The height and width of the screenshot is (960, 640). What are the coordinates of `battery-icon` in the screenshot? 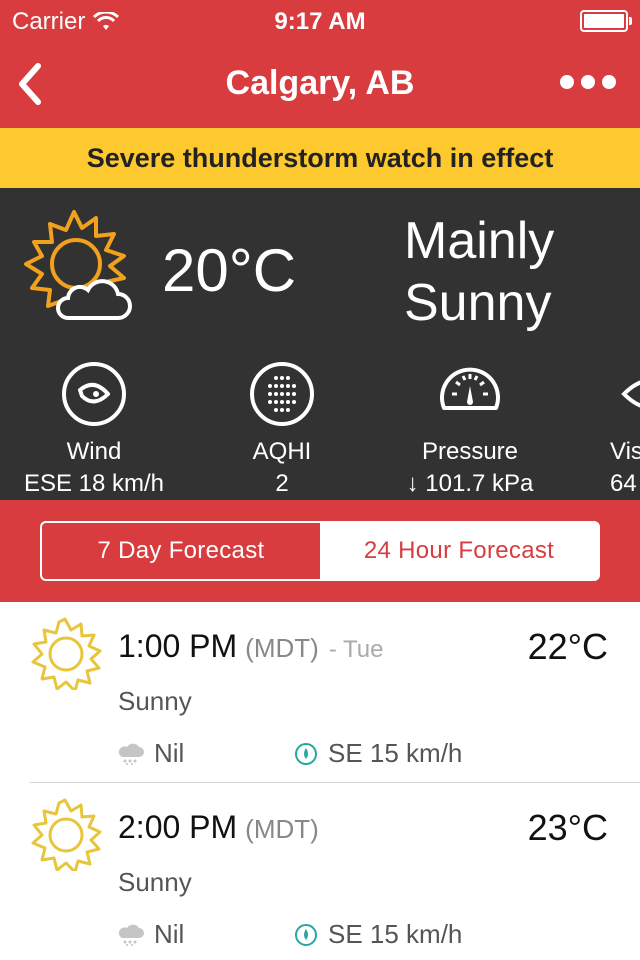 It's located at (606, 21).